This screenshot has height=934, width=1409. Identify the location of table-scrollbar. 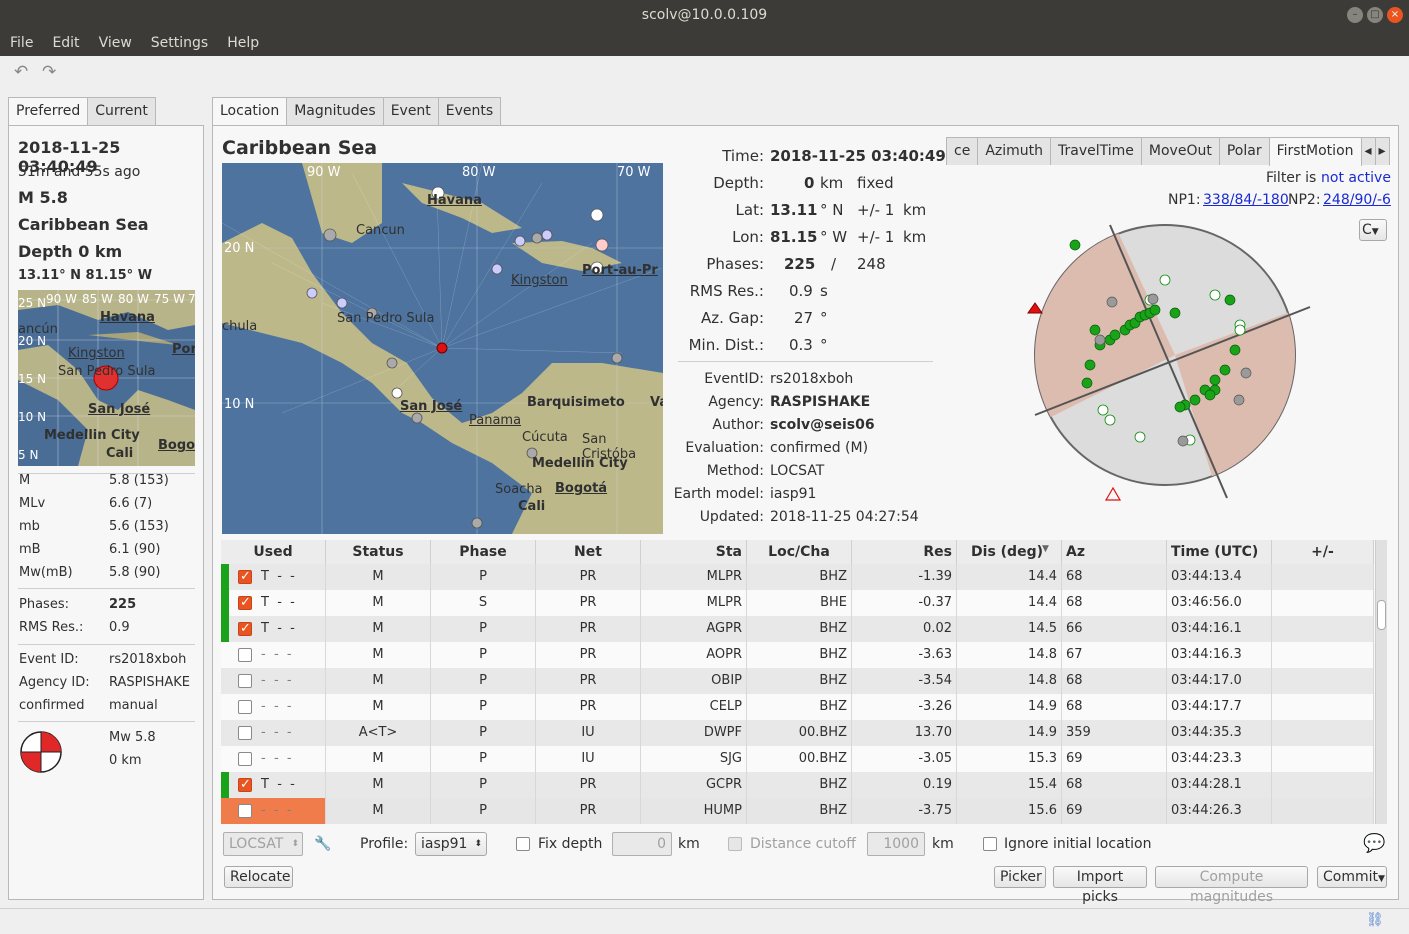
(1381, 682).